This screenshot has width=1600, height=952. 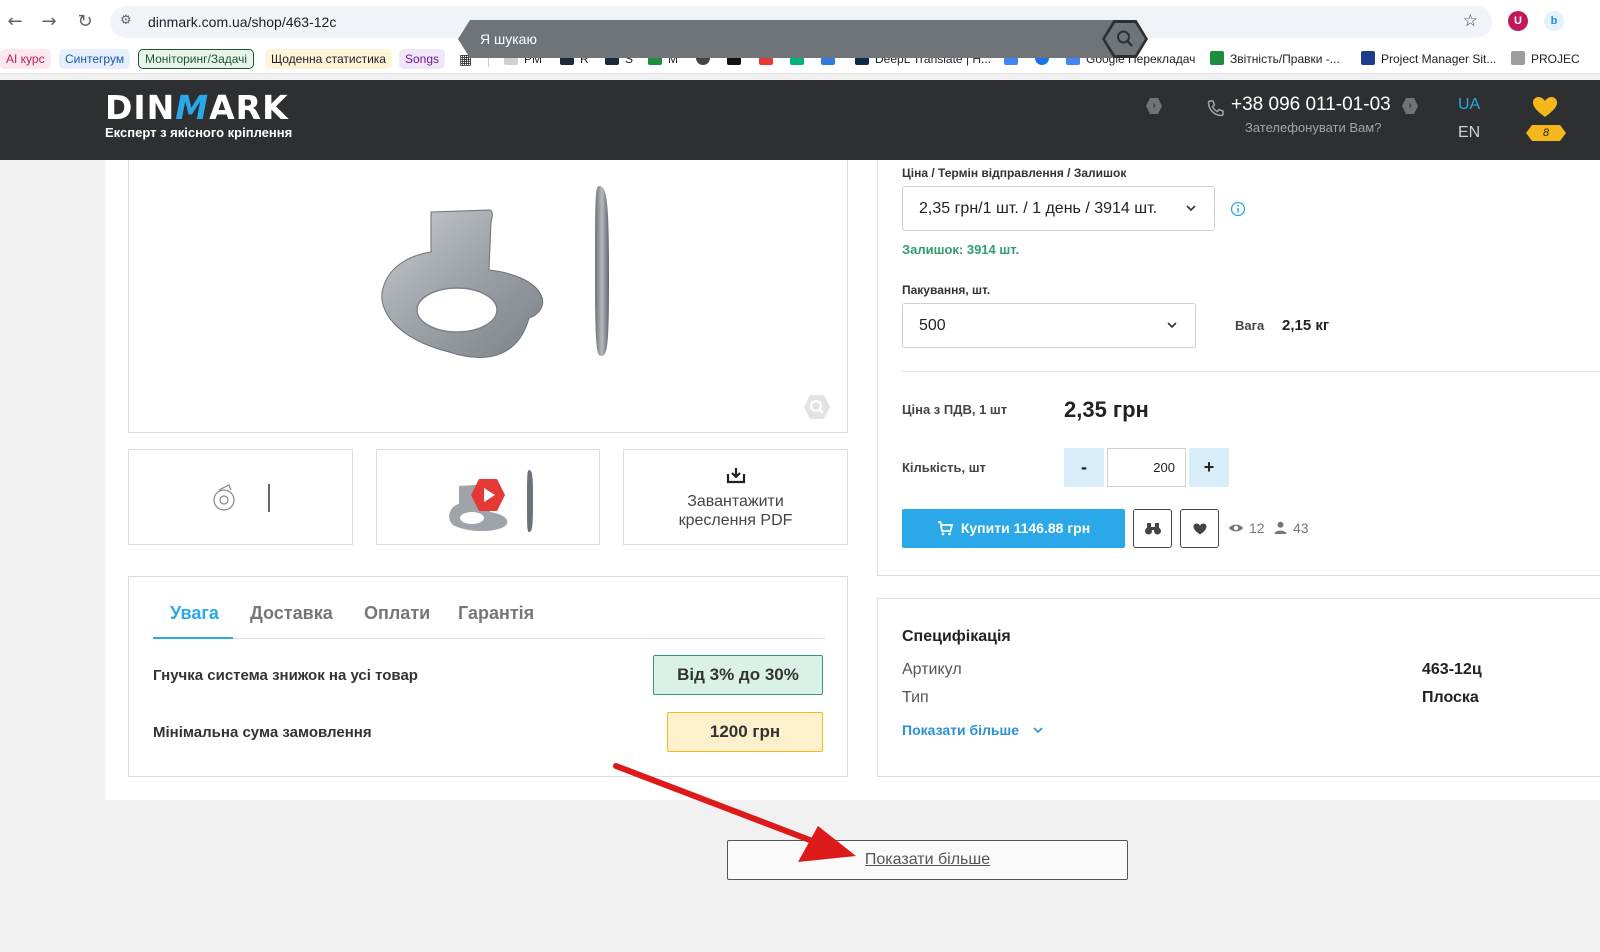 What do you see at coordinates (1280, 527) in the screenshot?
I see `user-icon` at bounding box center [1280, 527].